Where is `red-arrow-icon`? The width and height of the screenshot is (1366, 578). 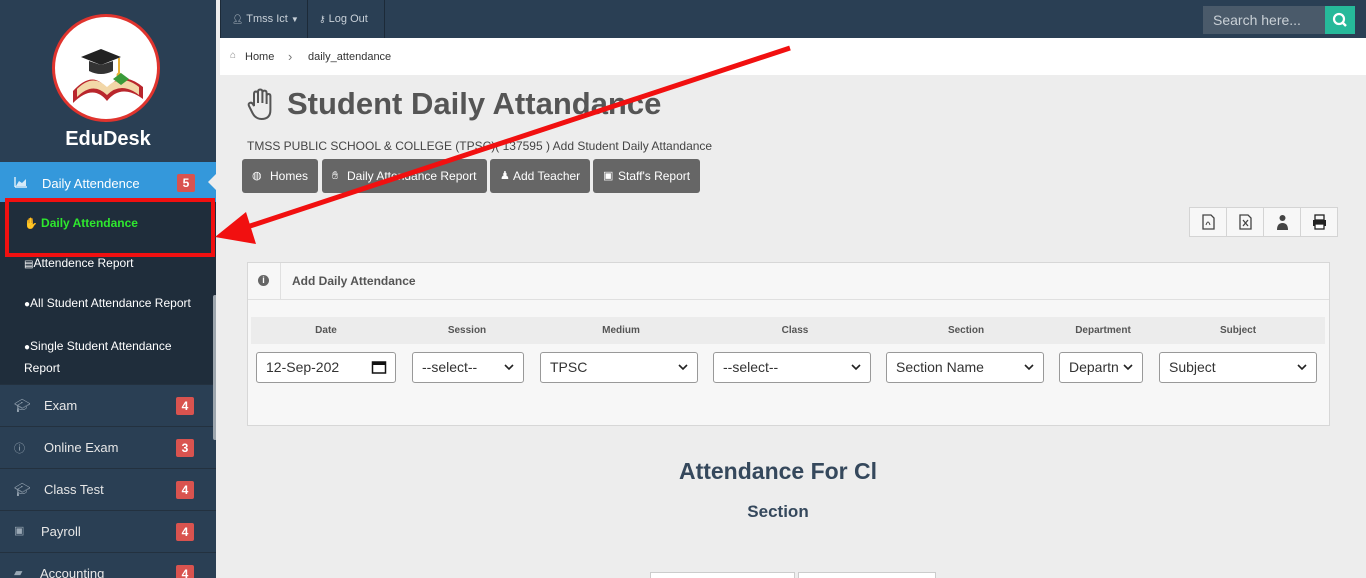
red-arrow-icon is located at coordinates (503, 144).